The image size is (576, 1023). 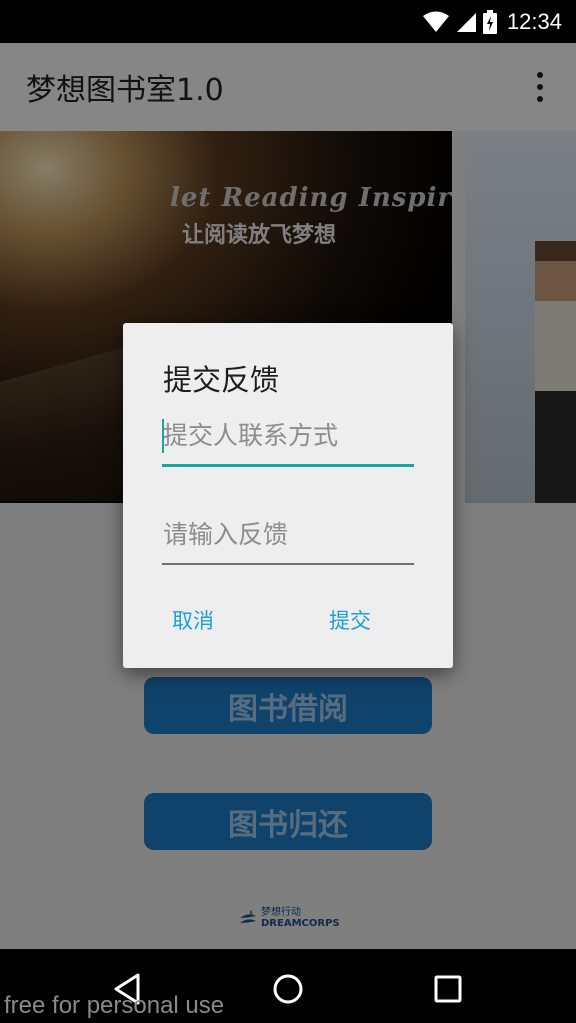 I want to click on dialog-title: 提交反馈, so click(x=221, y=380).